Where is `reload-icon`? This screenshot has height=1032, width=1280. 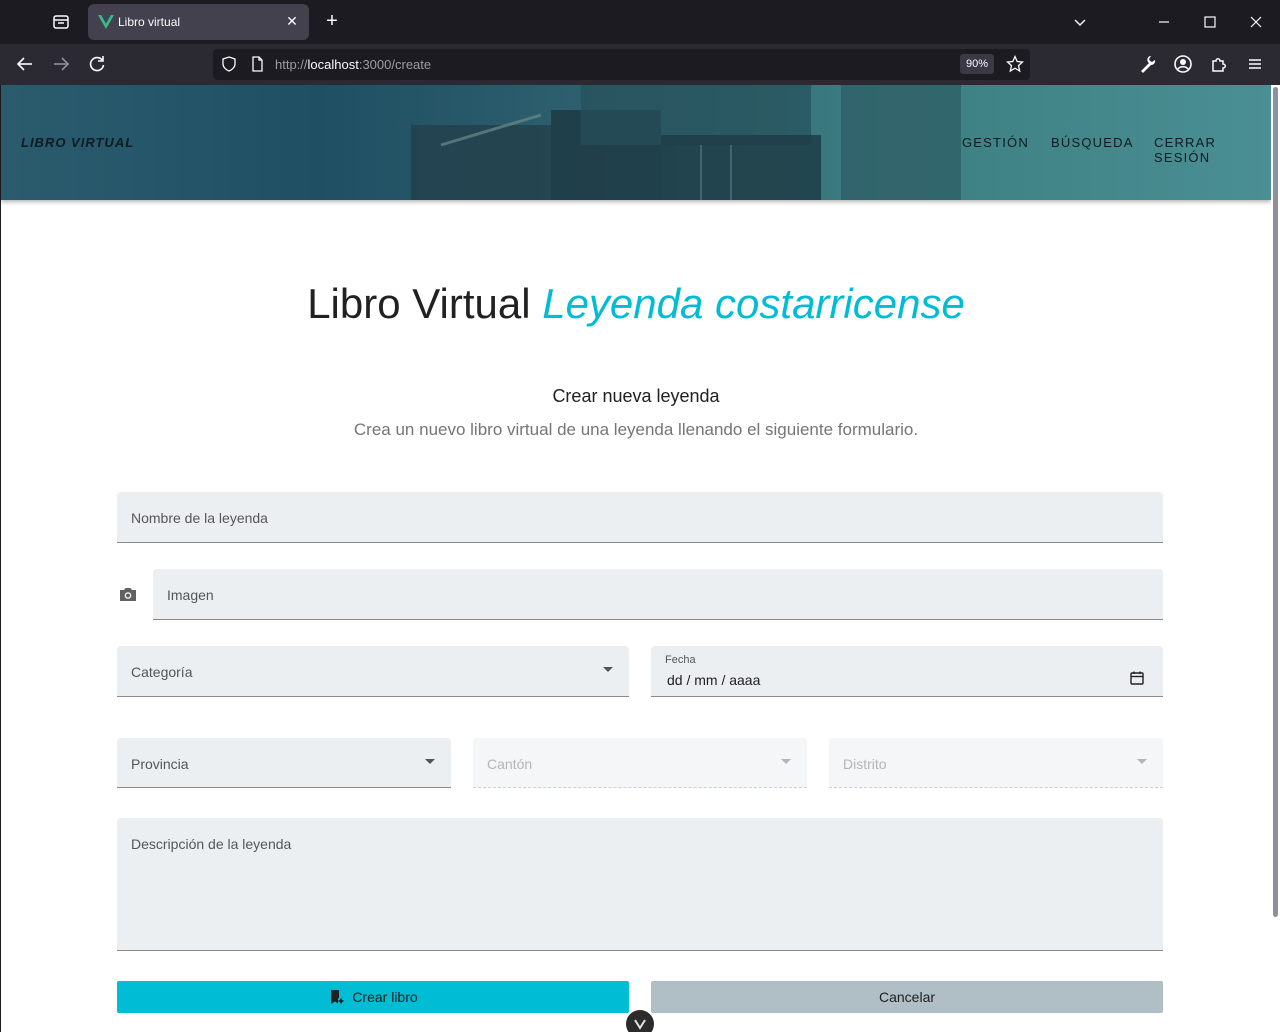
reload-icon is located at coordinates (97, 64).